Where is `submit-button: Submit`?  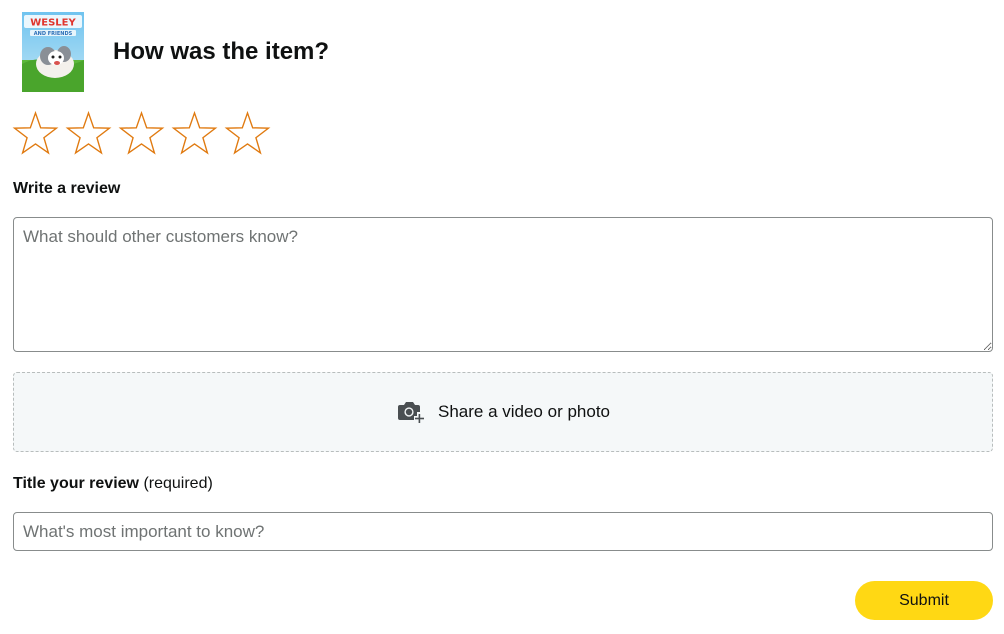
submit-button: Submit is located at coordinates (924, 600).